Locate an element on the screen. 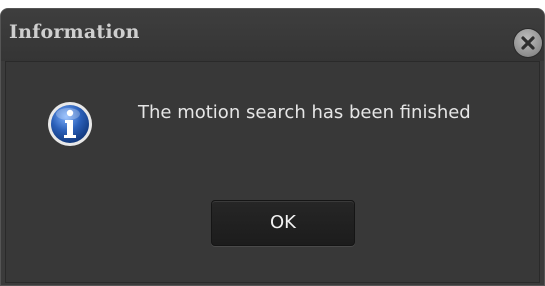 Image resolution: width=545 pixels, height=286 pixels. dialog-message: The motion search has been finished is located at coordinates (304, 112).